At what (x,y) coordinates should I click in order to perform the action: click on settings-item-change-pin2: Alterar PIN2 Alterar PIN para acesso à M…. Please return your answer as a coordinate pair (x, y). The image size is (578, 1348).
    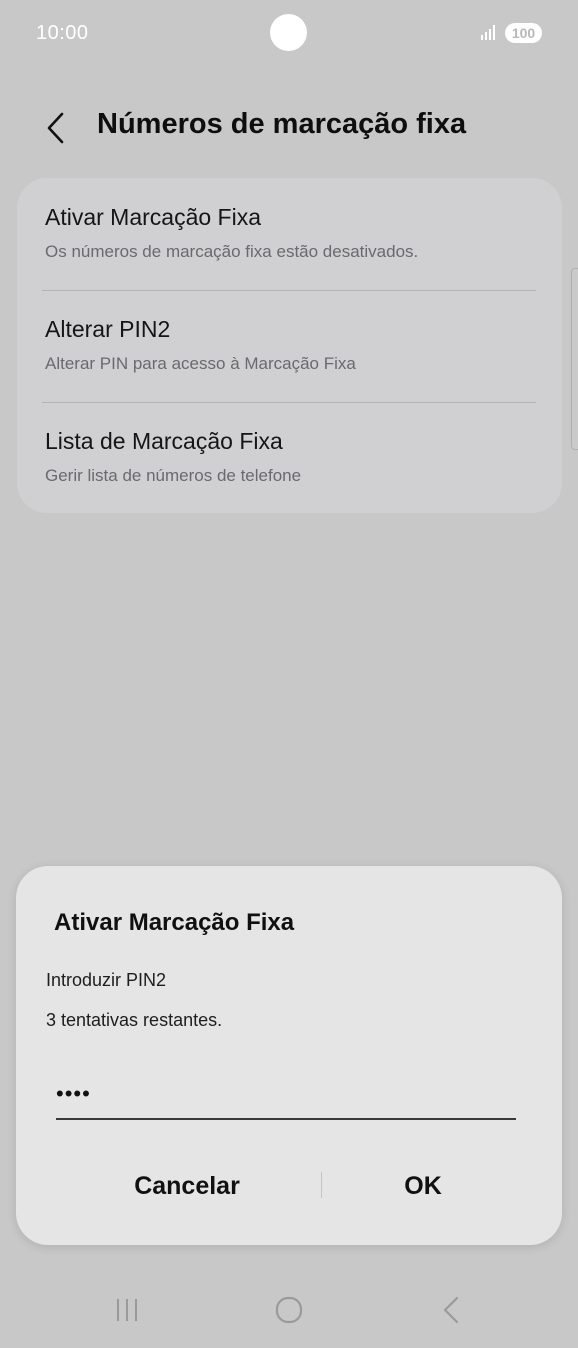
    Looking at the image, I should click on (289, 346).